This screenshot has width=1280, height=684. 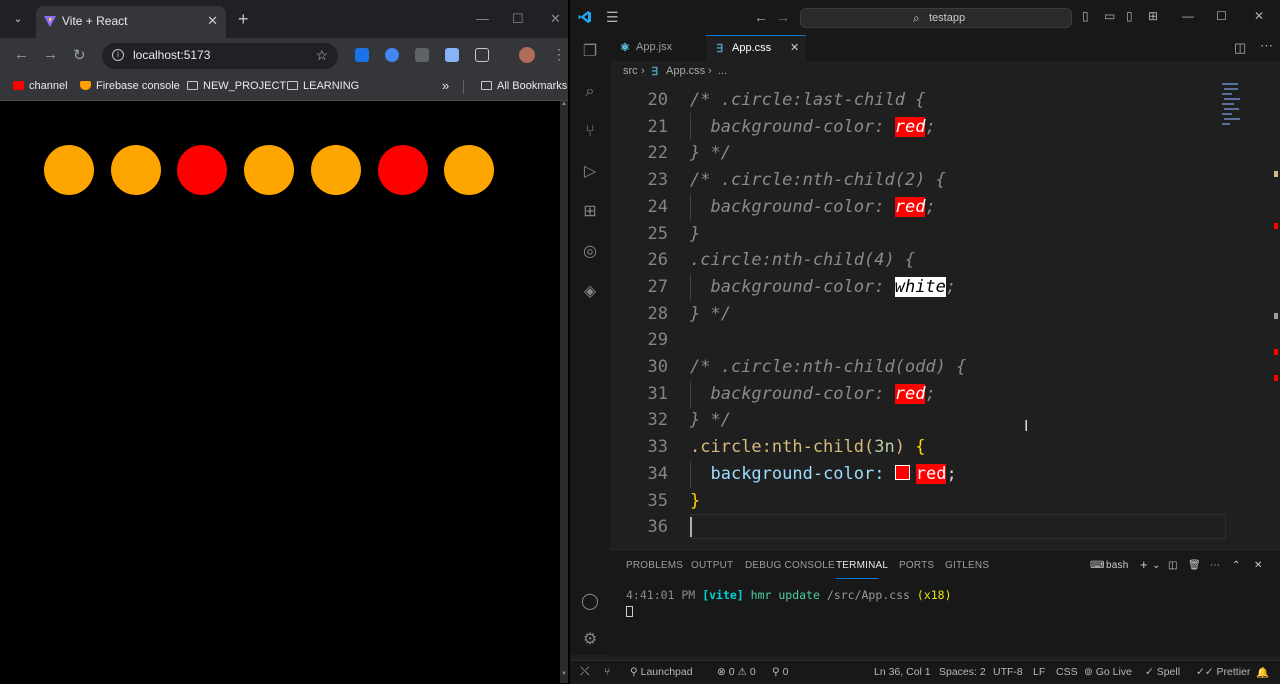 I want to click on camera-extension-icon, so click(x=422, y=55).